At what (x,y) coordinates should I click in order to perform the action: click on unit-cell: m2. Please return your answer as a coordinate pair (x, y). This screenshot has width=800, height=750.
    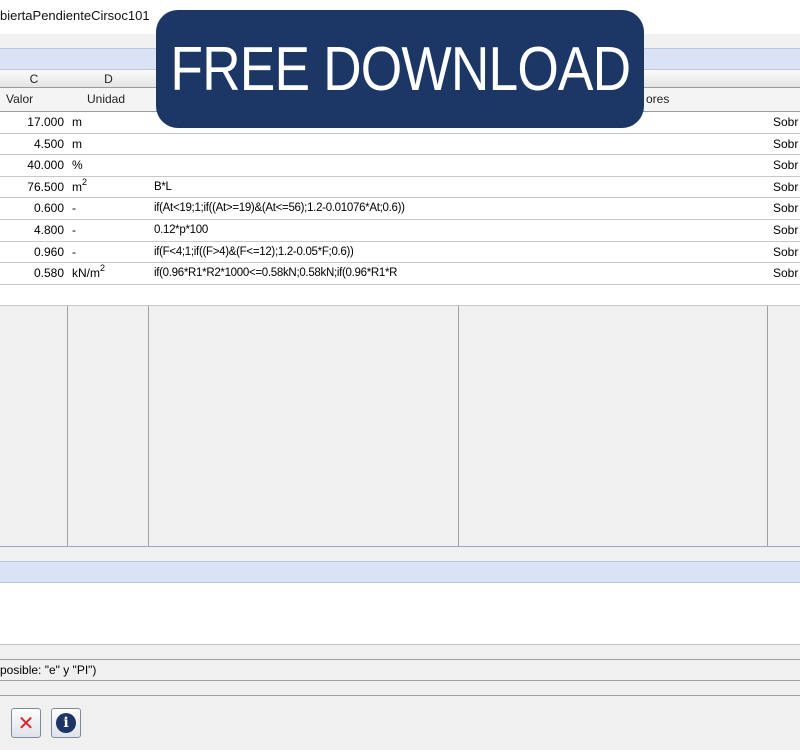
    Looking at the image, I should click on (109, 187).